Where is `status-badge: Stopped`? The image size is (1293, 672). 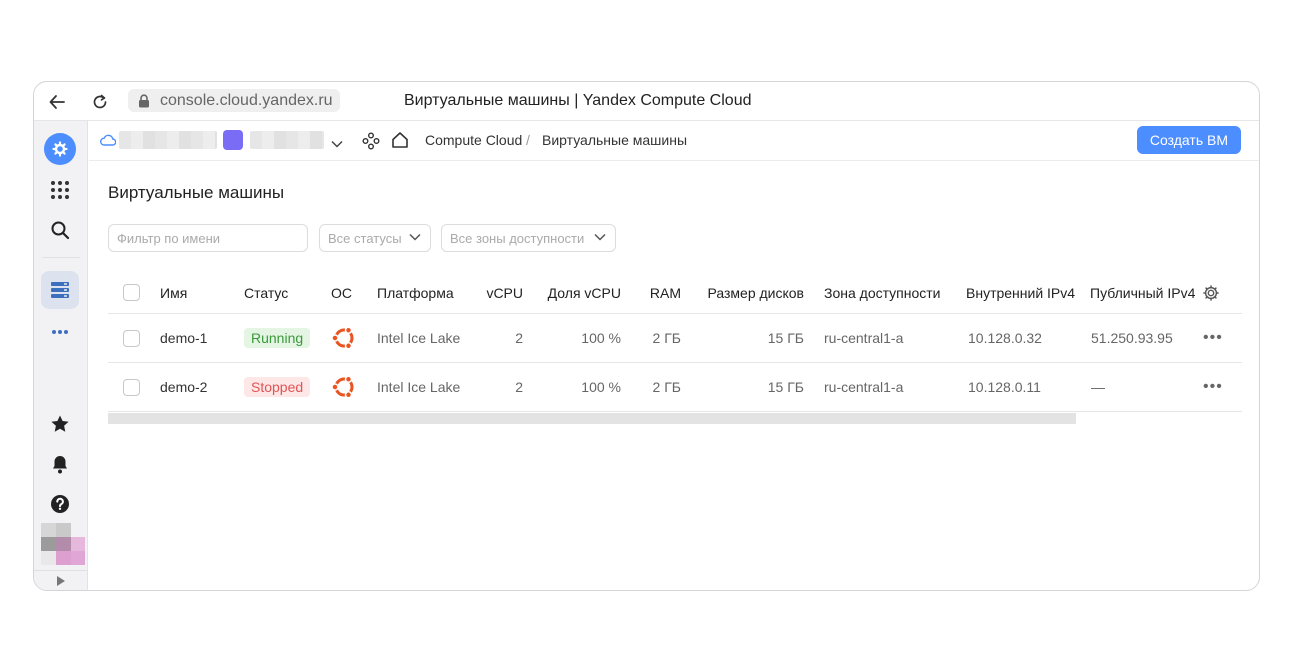 status-badge: Stopped is located at coordinates (277, 387).